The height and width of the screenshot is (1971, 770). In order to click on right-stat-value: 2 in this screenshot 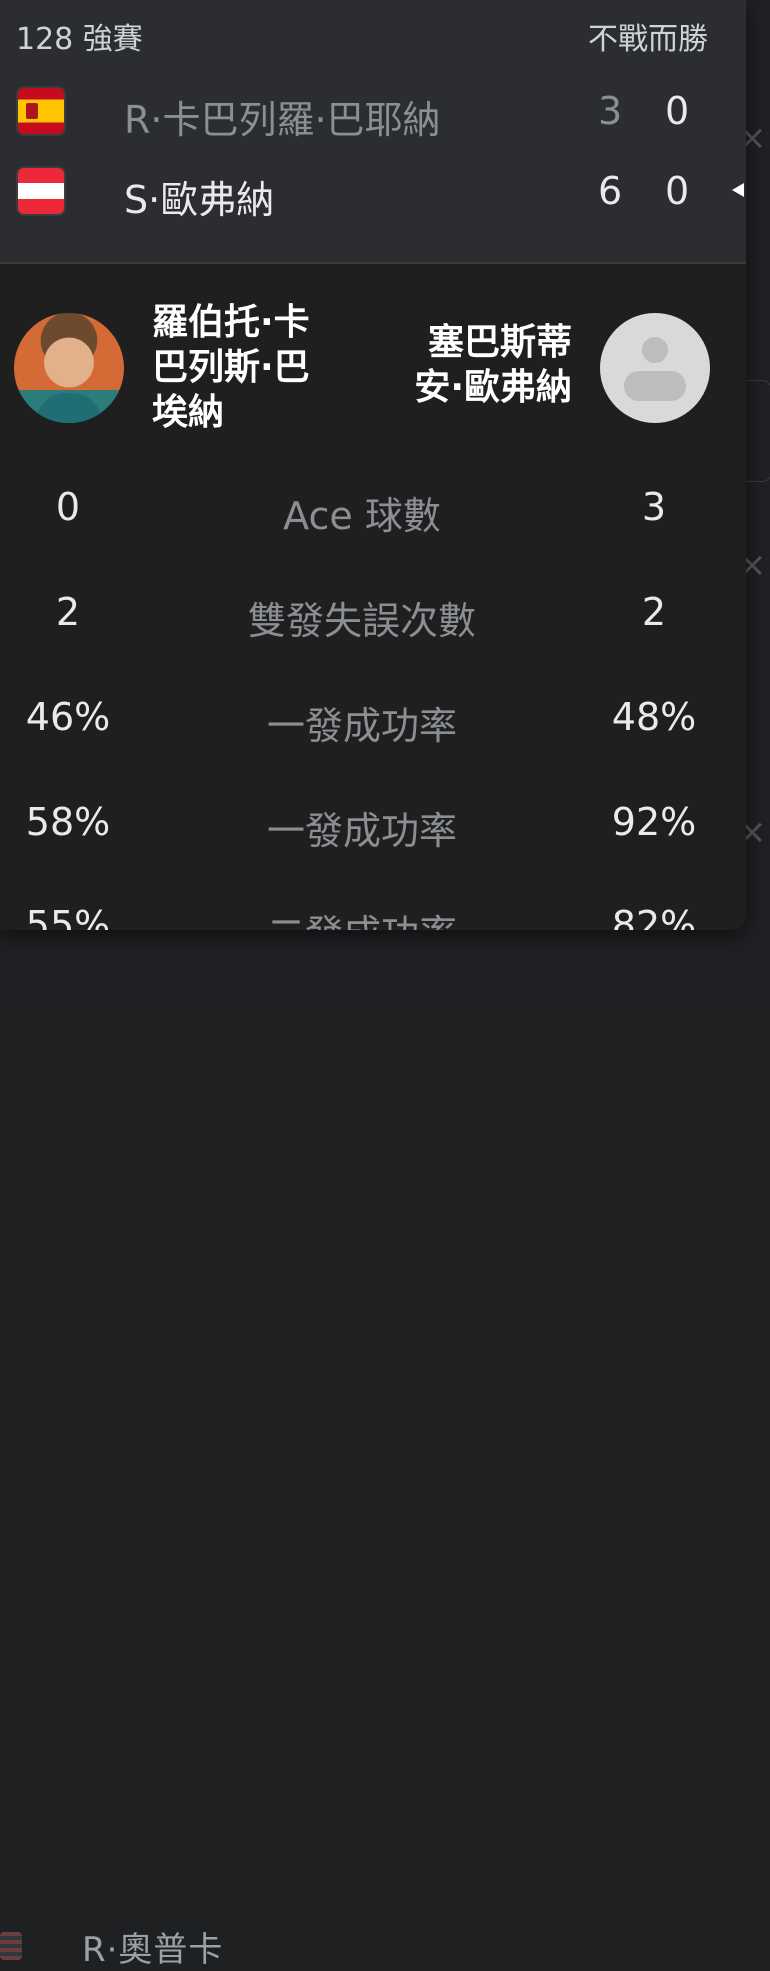, I will do `click(654, 612)`.